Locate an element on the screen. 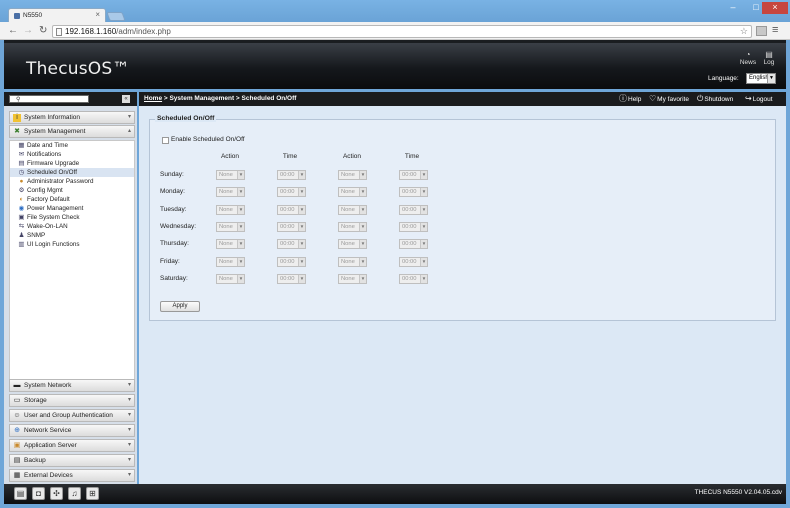 This screenshot has height=508, width=790. key-icon: ● is located at coordinates (21, 181).